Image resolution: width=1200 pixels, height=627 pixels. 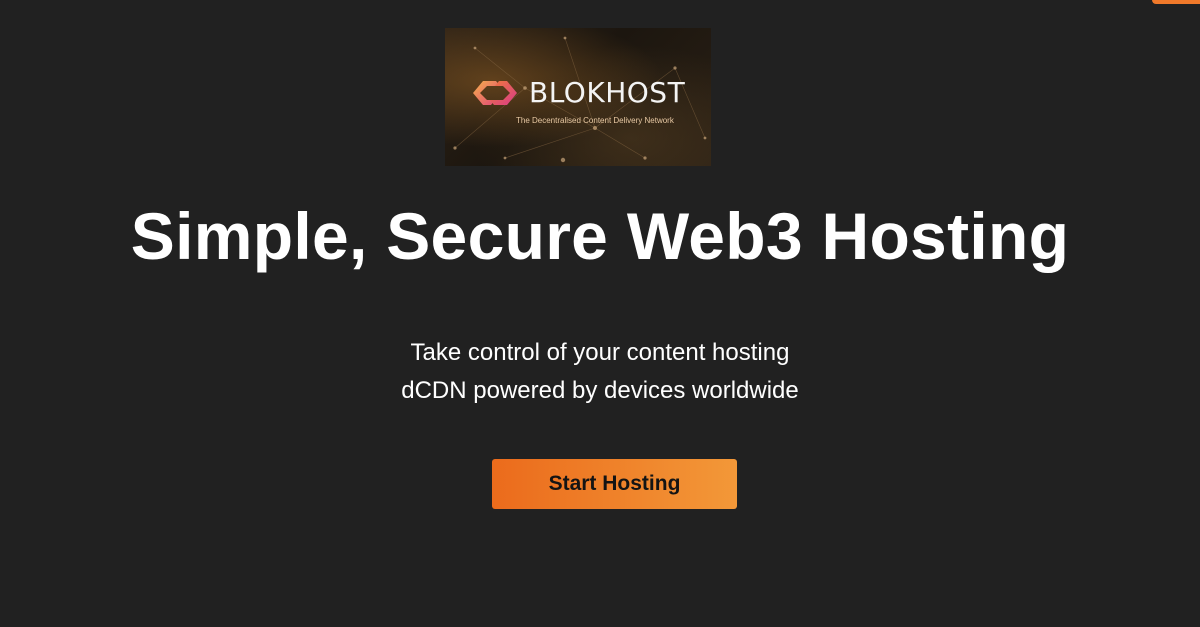 I want to click on hero-subtext-line: dCDN powered by devices worldwide, so click(x=600, y=390).